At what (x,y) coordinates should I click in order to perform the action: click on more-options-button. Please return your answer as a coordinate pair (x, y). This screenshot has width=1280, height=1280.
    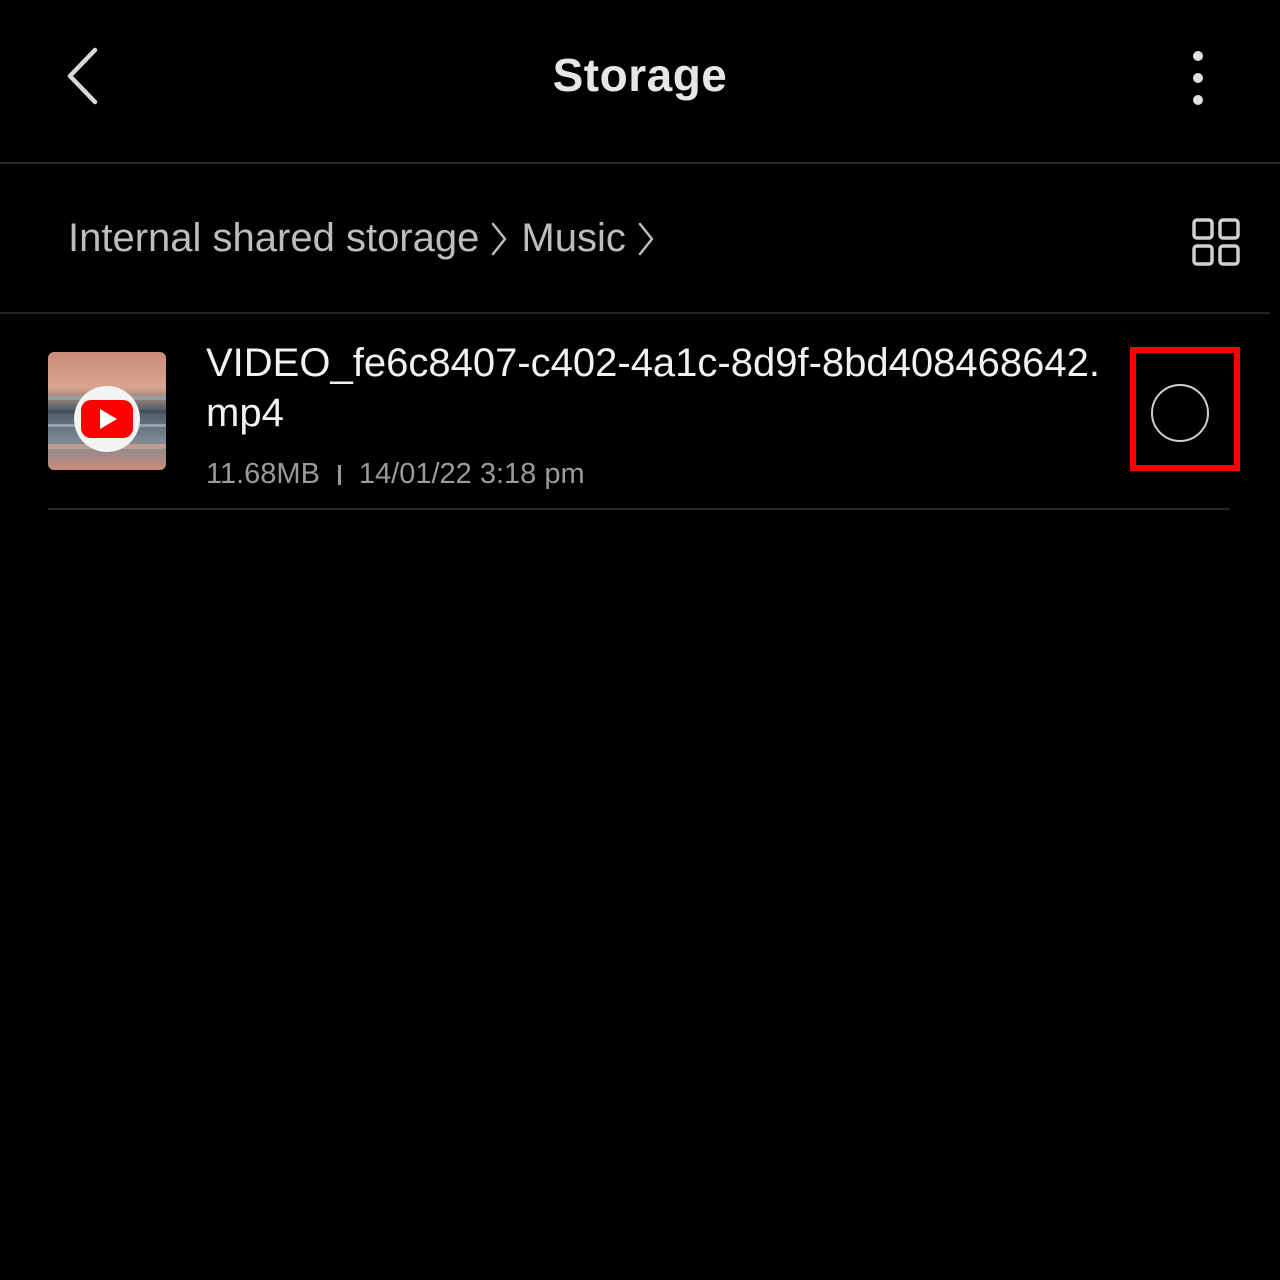
    Looking at the image, I should click on (1198, 78).